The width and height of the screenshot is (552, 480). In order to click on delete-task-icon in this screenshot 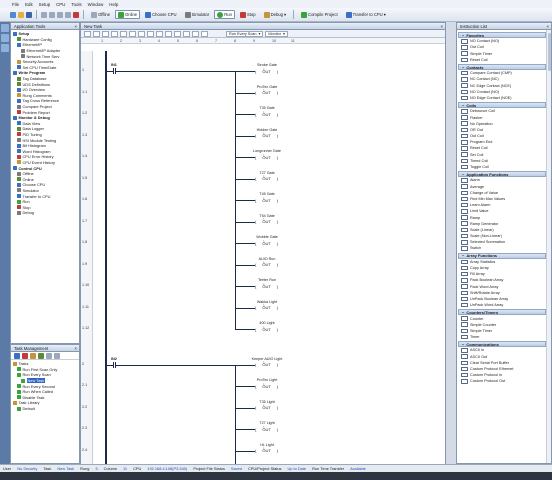, I will do `click(25, 356)`.